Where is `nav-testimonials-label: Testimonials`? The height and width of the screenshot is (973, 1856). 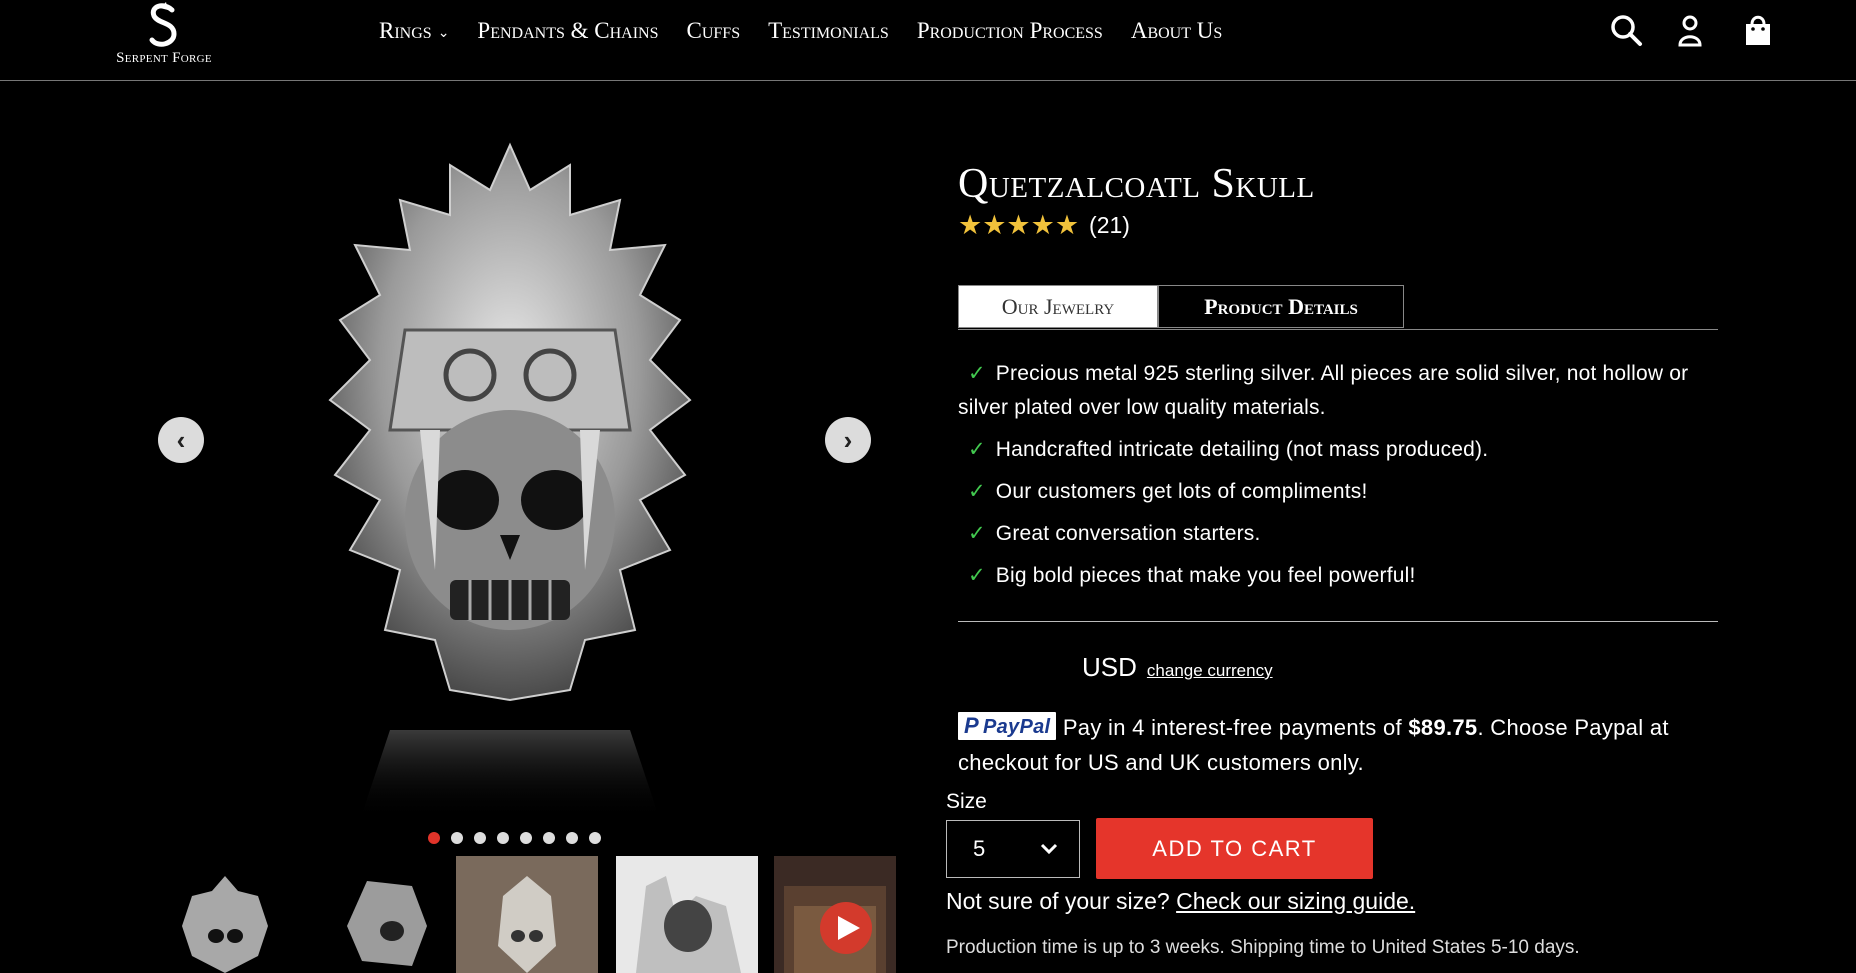
nav-testimonials-label: Testimonials is located at coordinates (828, 30).